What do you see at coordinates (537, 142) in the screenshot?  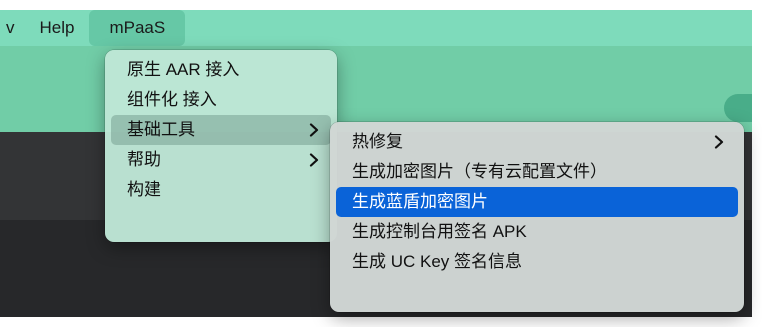 I see `submenu-item-hotfix: 热修复` at bounding box center [537, 142].